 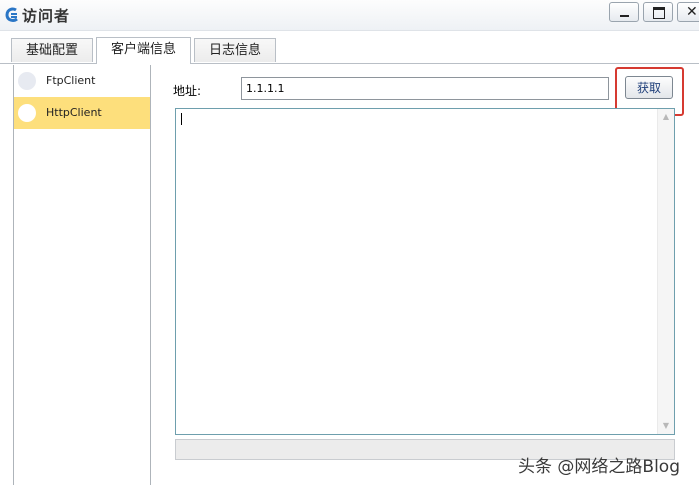 What do you see at coordinates (349, 15) in the screenshot?
I see `title-bar: 访问者 ✕` at bounding box center [349, 15].